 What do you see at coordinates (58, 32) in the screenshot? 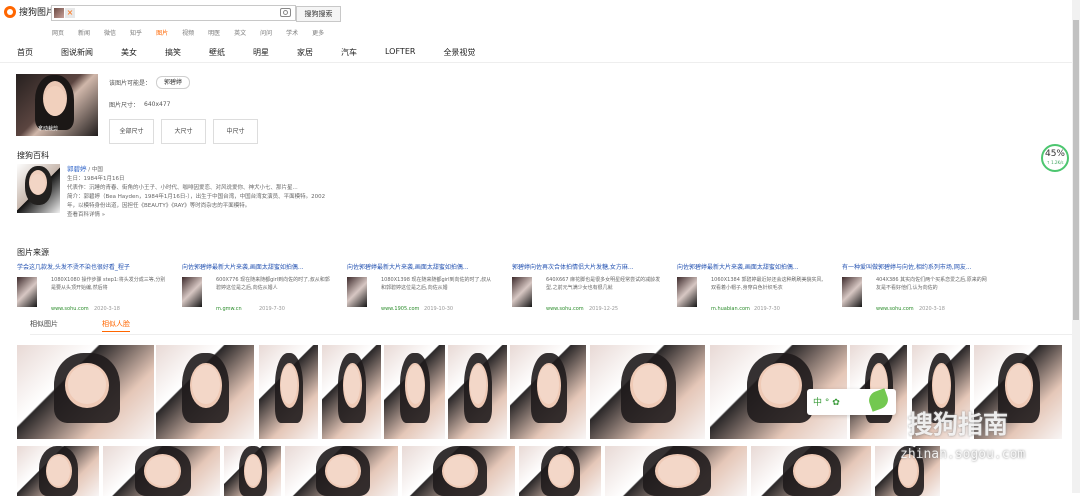
I see `nav-web: 网页` at bounding box center [58, 32].